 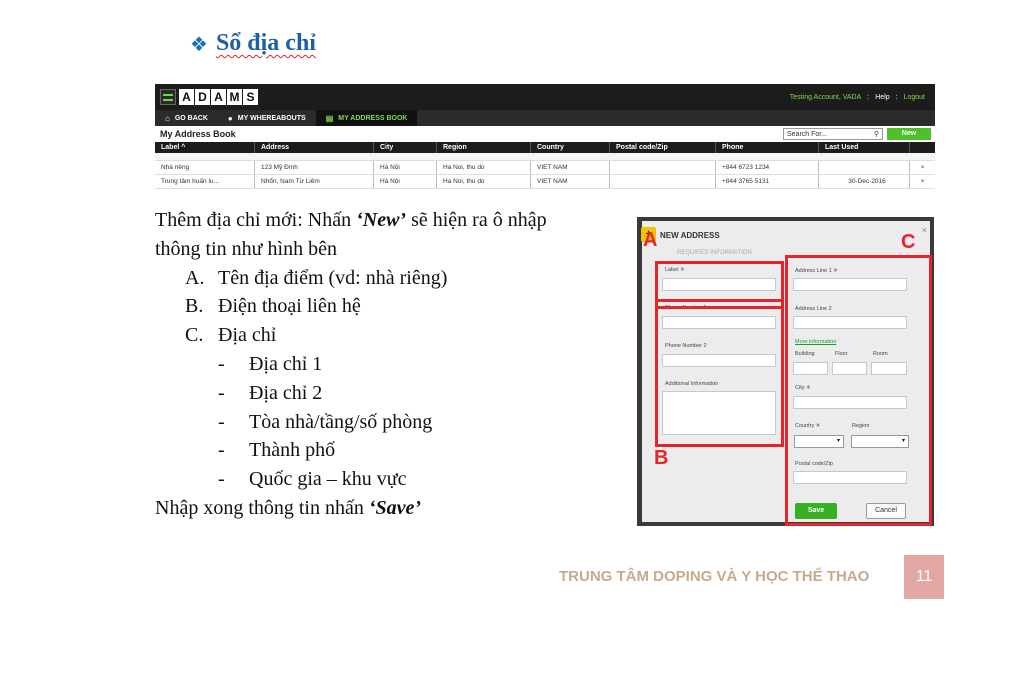 I want to click on column-header-postal: Postal code/Zip, so click(x=663, y=147).